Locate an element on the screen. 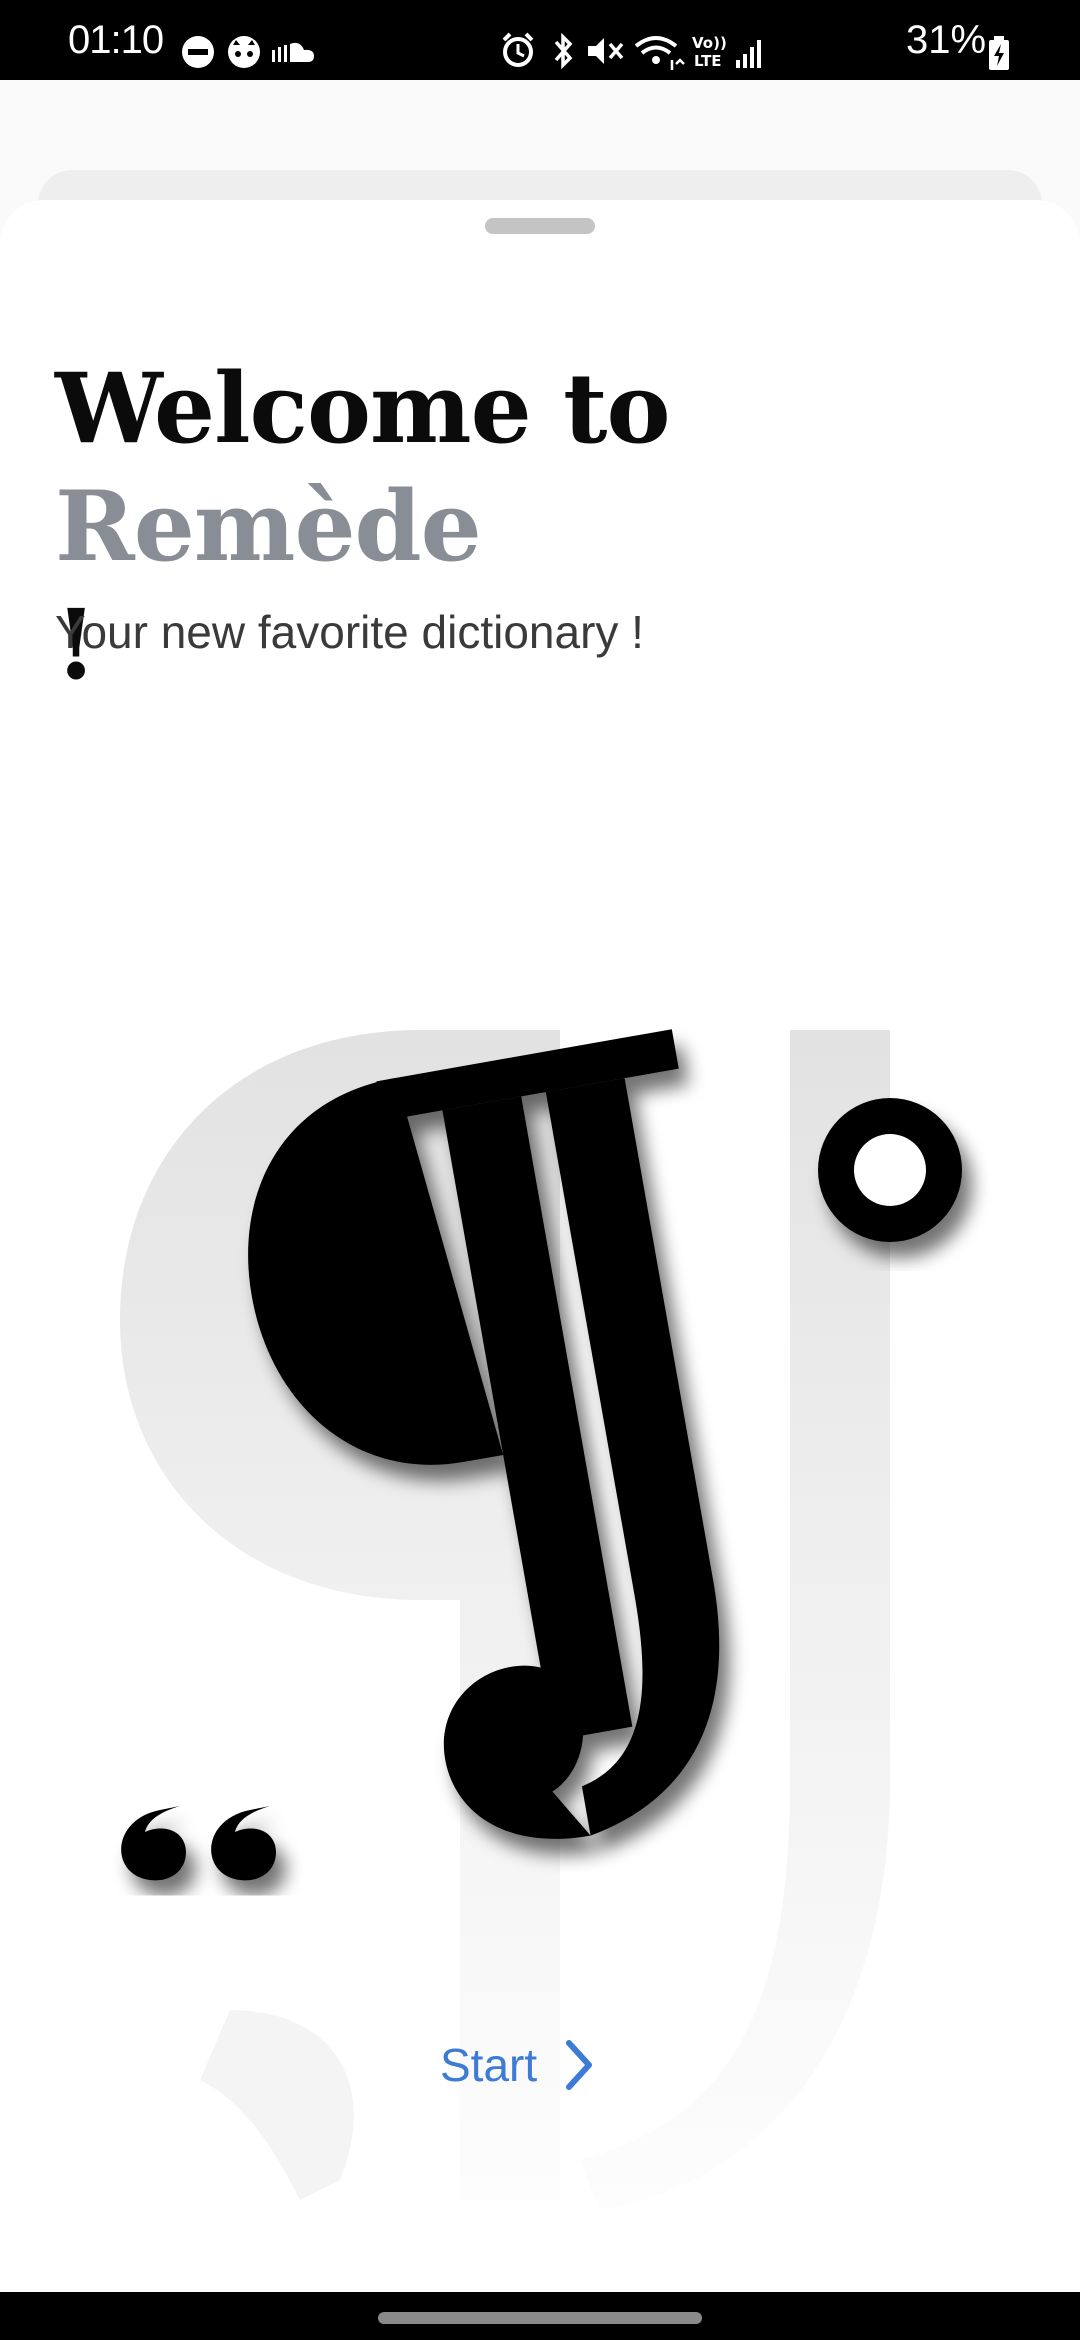 This screenshot has width=1080, height=2340. volte-icon: Vo)) LTE is located at coordinates (709, 52).